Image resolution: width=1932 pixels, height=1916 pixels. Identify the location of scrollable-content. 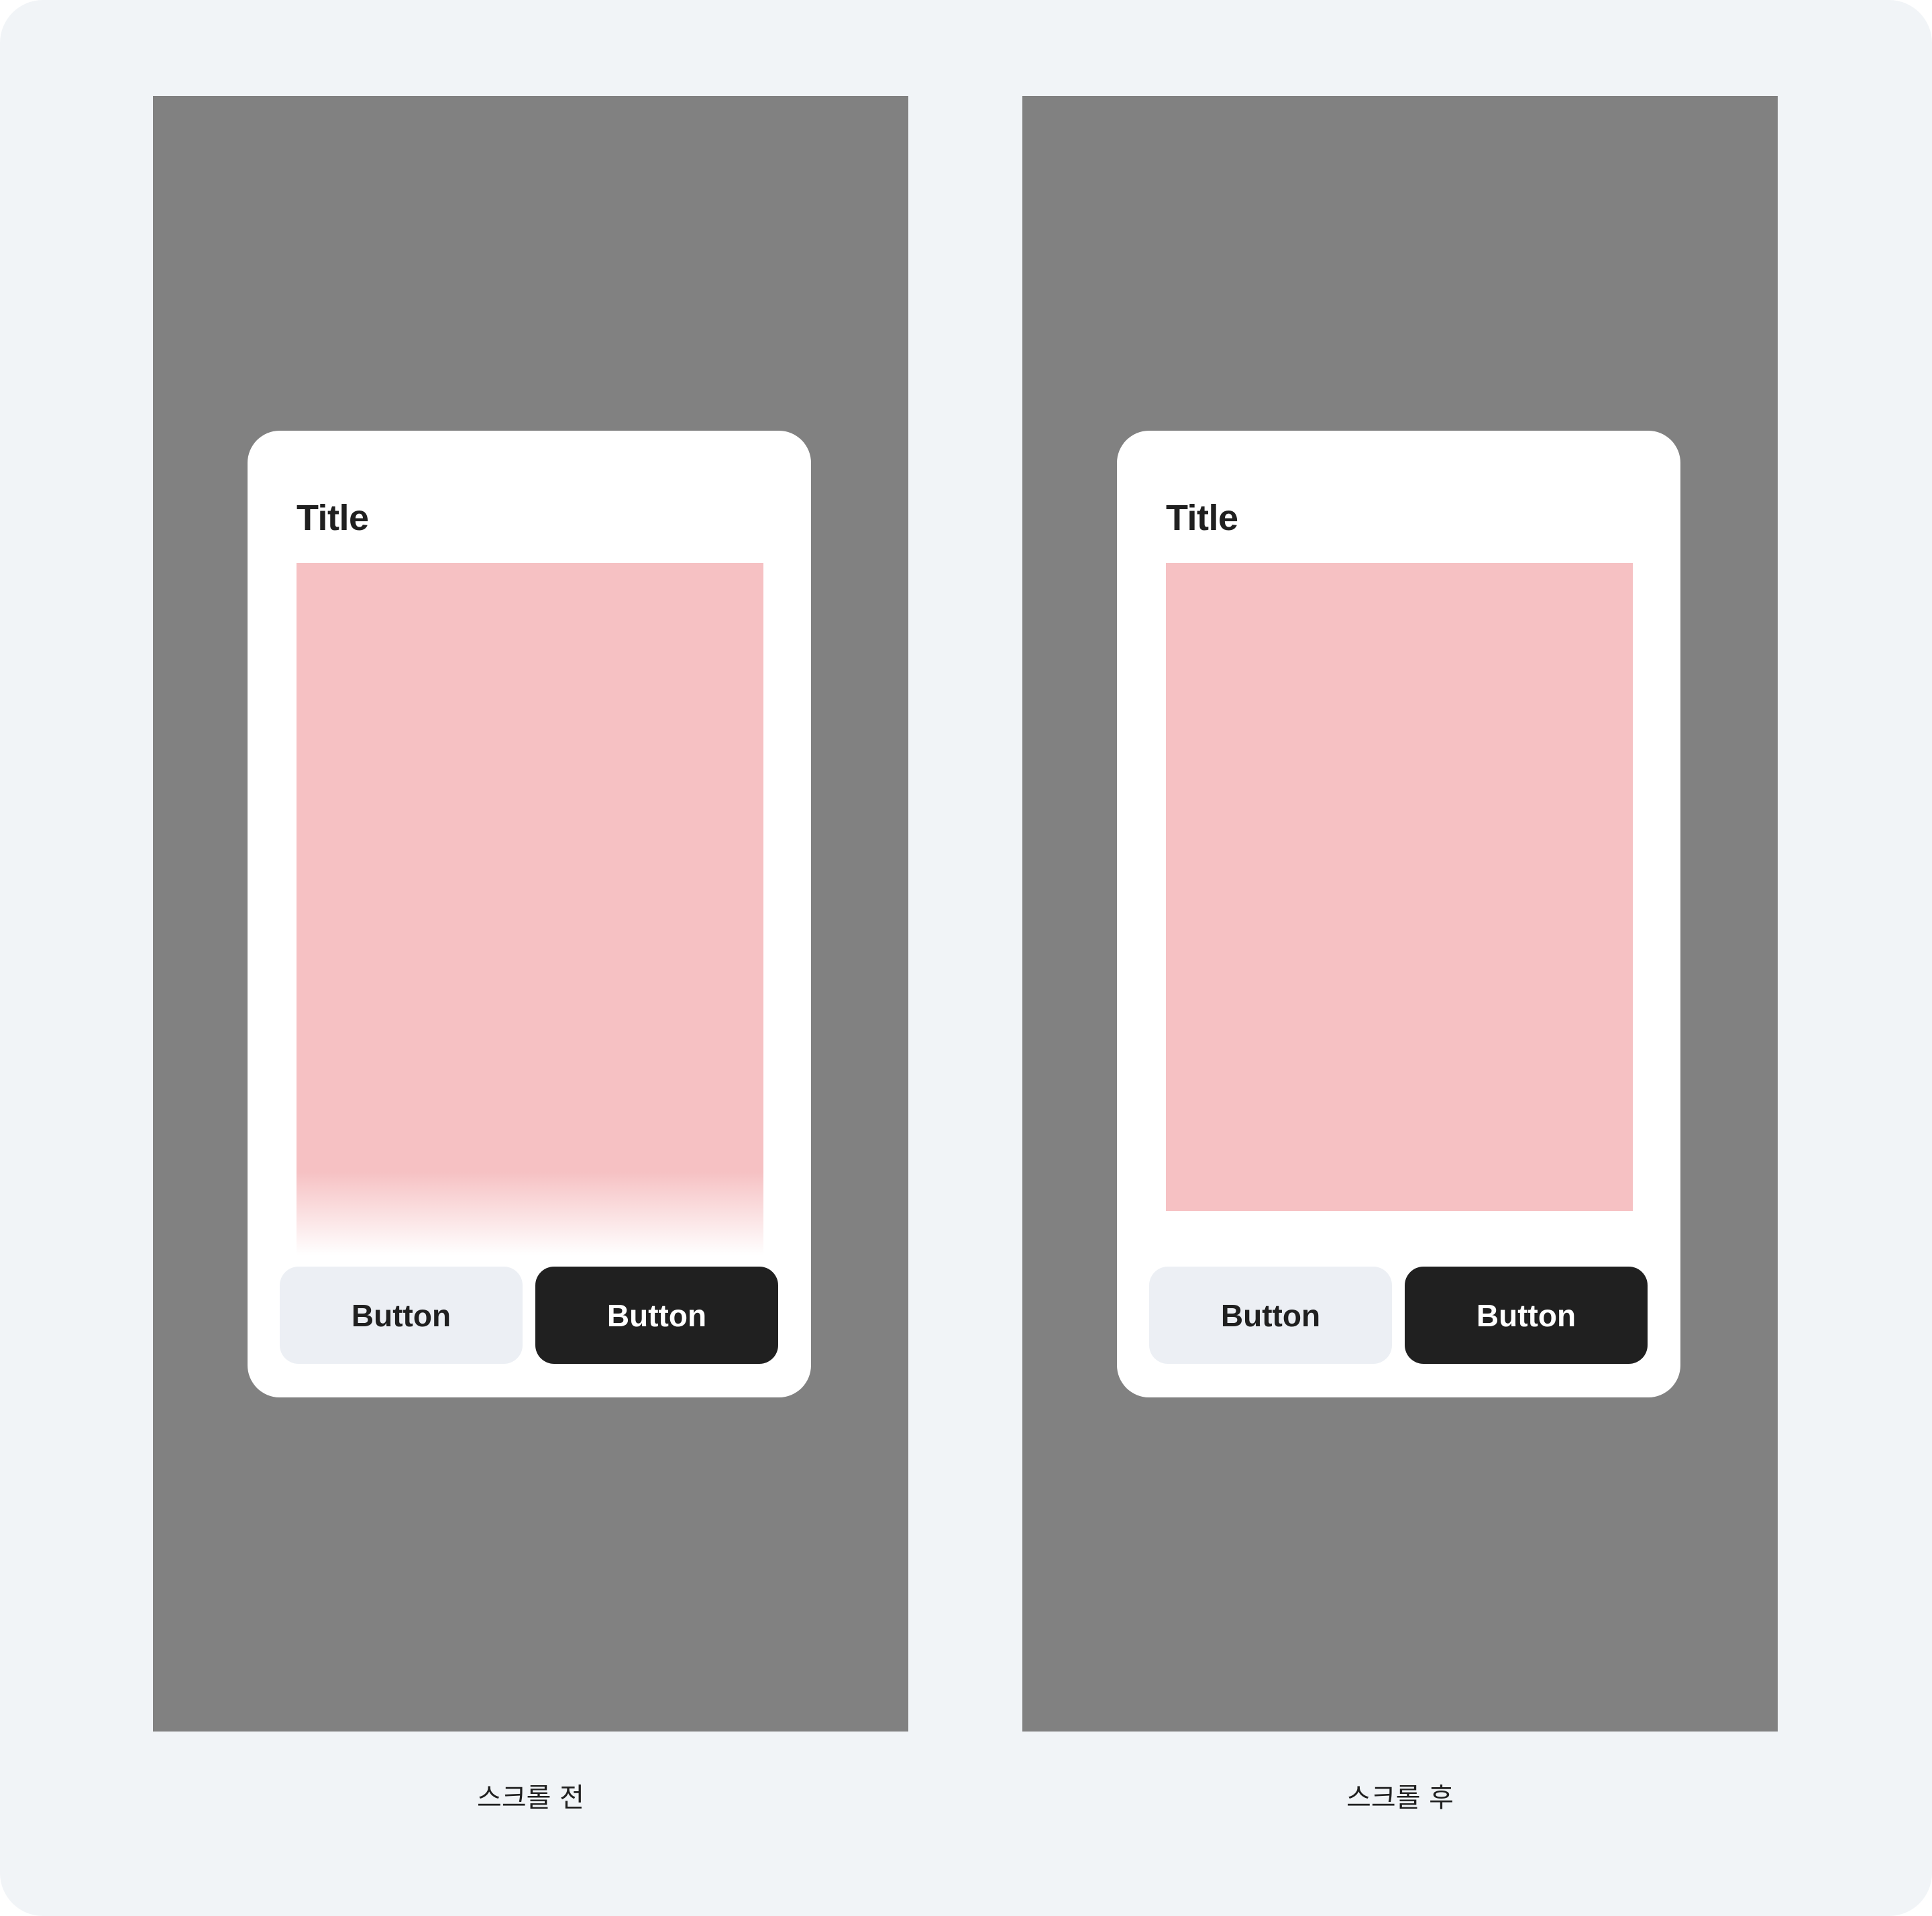
(1399, 887).